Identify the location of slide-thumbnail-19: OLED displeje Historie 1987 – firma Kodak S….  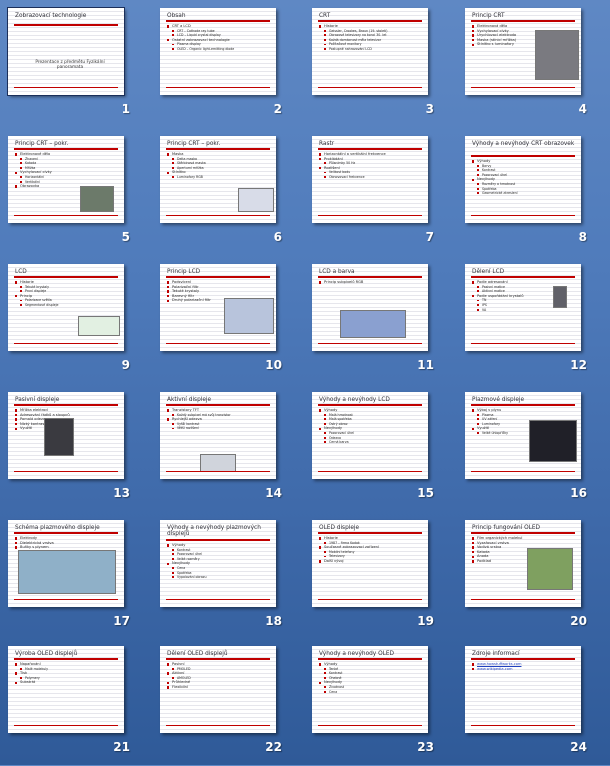
(380, 577).